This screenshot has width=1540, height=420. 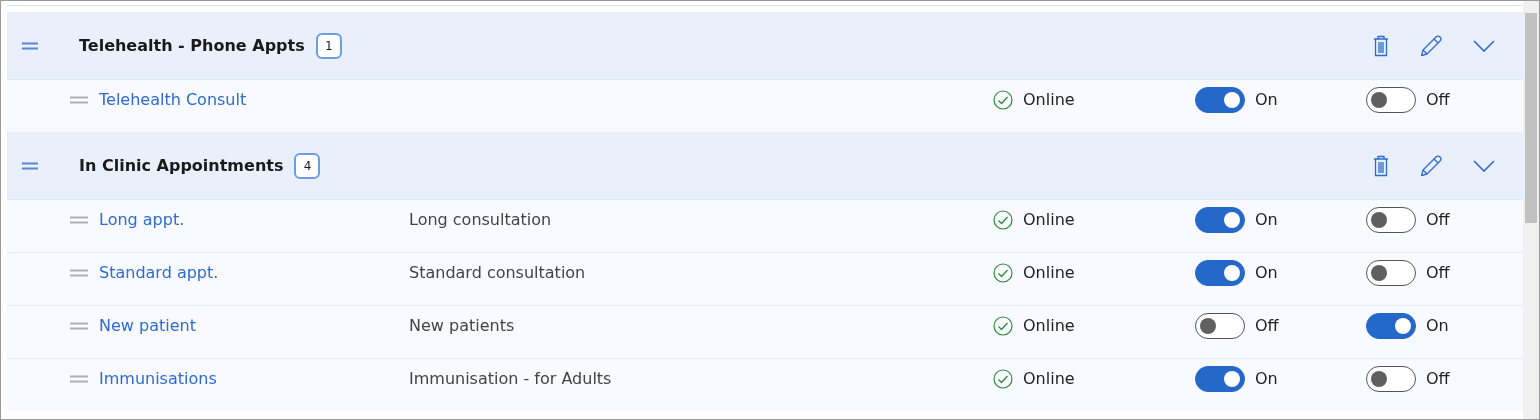 What do you see at coordinates (328, 45) in the screenshot?
I see `count-badge: 1` at bounding box center [328, 45].